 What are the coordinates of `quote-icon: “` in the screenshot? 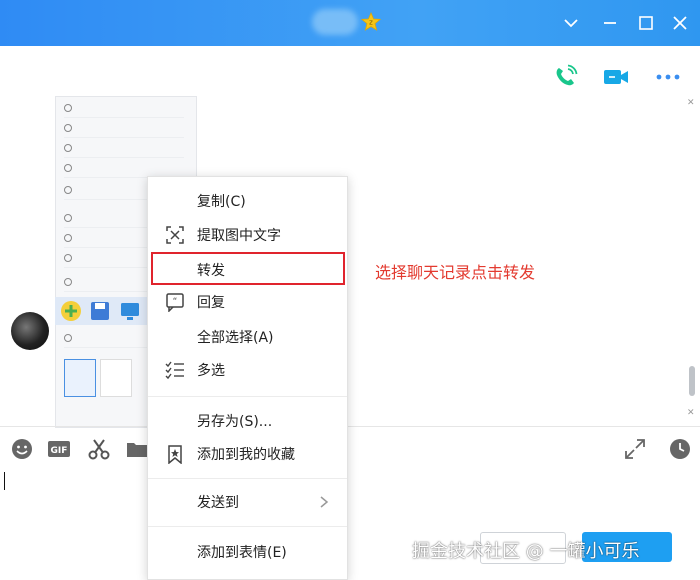 It's located at (175, 302).